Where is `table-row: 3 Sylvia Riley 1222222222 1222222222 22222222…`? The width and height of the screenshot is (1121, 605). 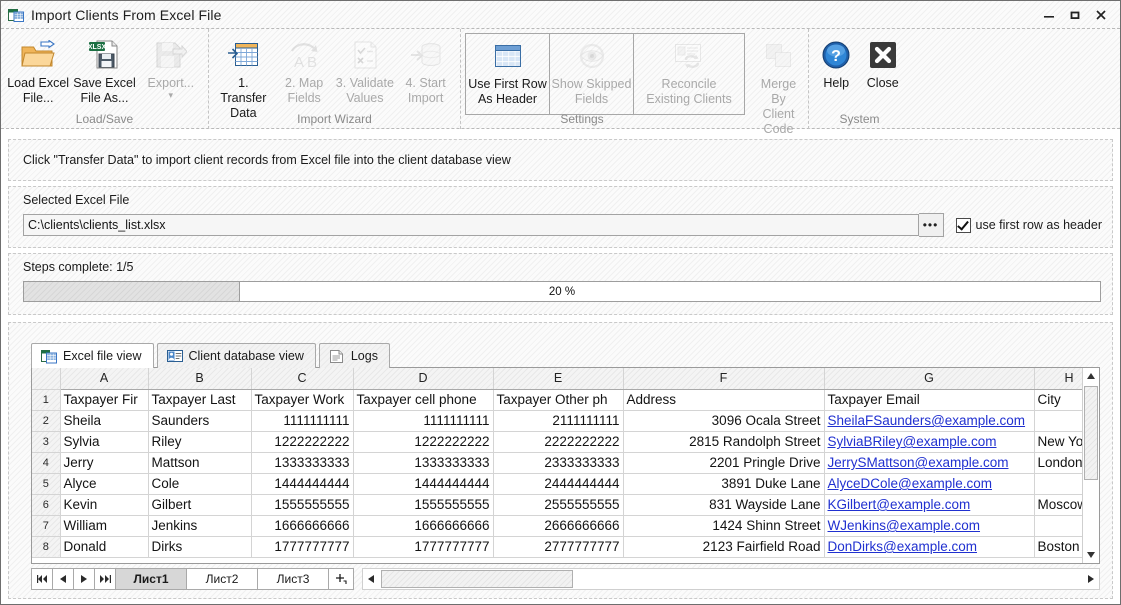 table-row: 3 Sylvia Riley 1222222222 1222222222 22222222… is located at coordinates (565, 442).